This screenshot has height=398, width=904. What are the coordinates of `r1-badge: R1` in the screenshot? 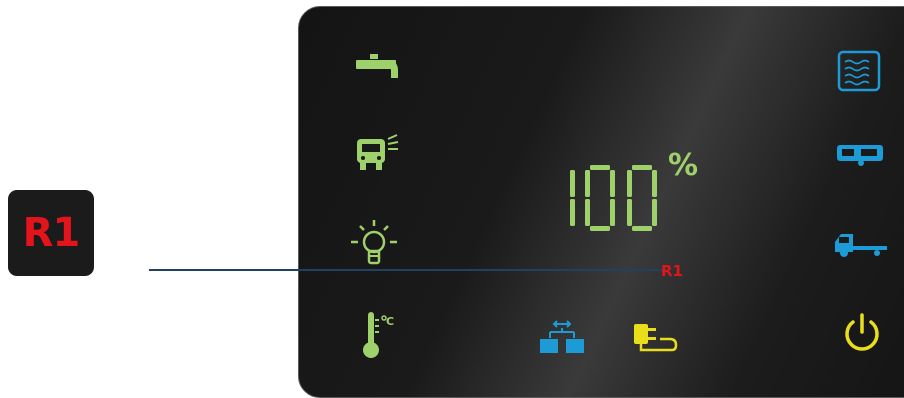 It's located at (51, 233).